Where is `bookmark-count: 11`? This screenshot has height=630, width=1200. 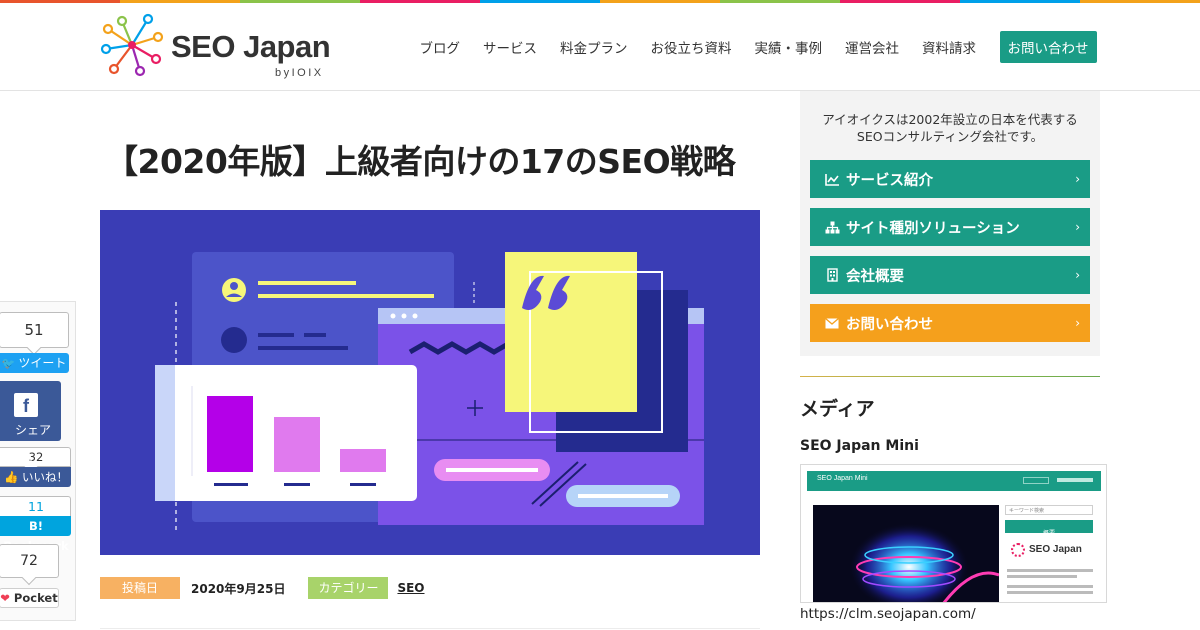 bookmark-count: 11 is located at coordinates (35, 507).